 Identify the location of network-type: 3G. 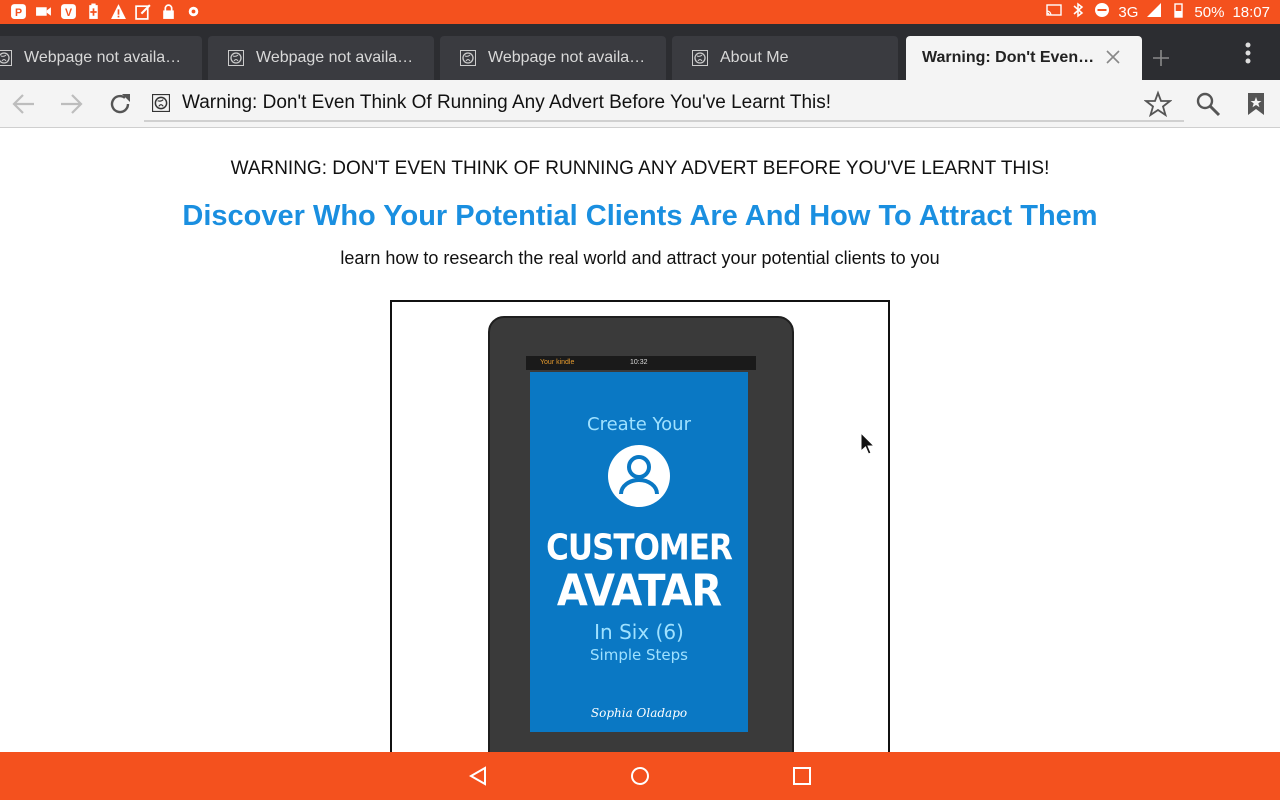
(1128, 12).